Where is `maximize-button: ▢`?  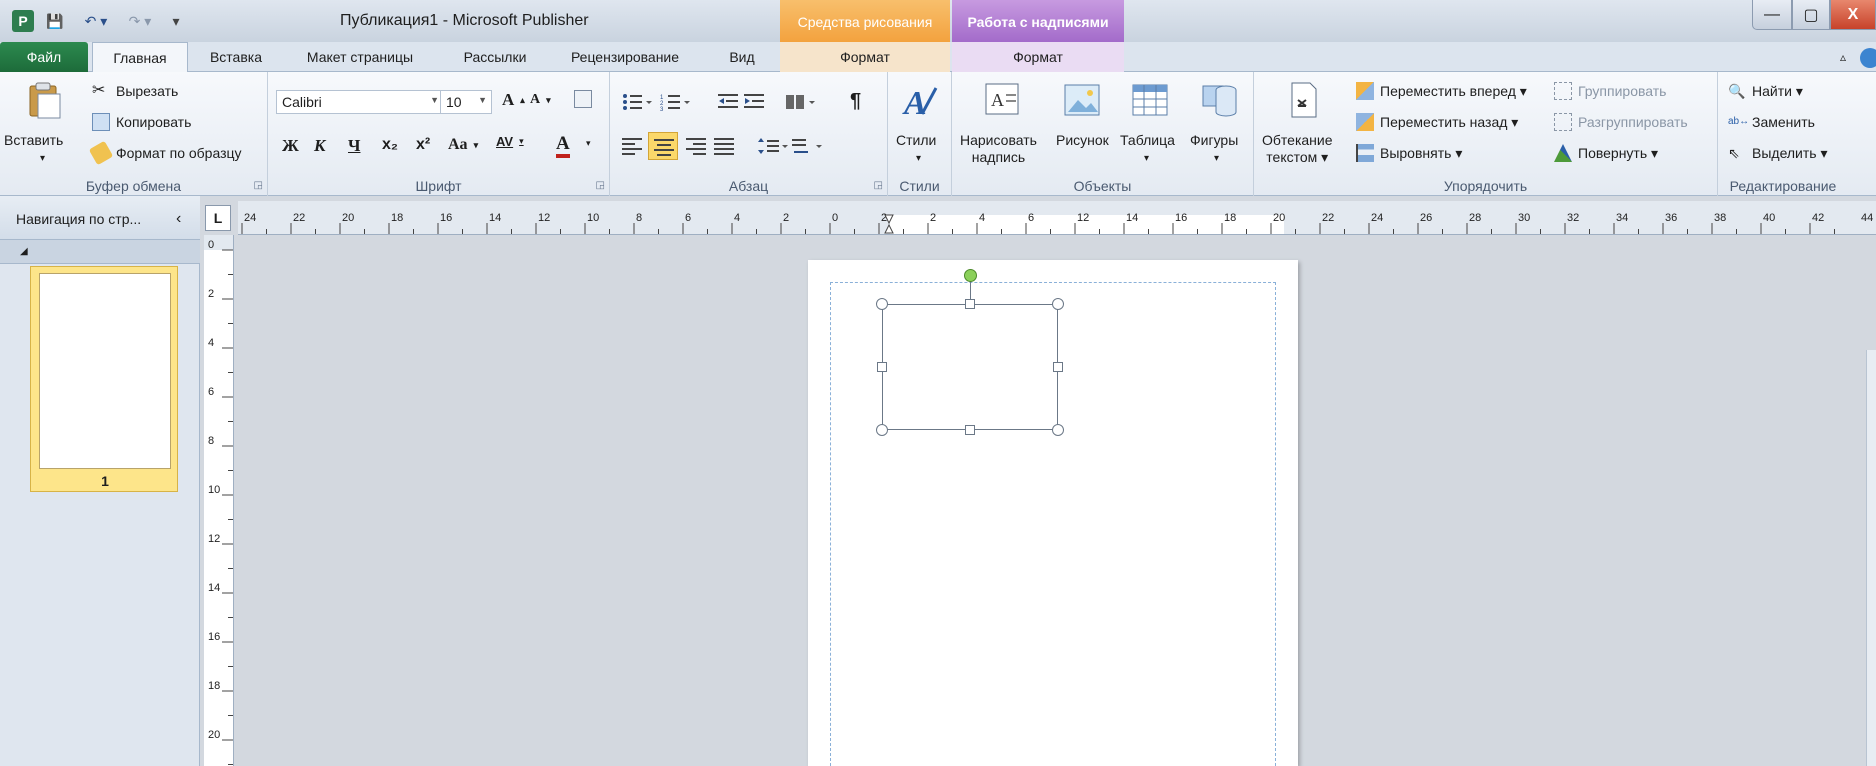
maximize-button: ▢ is located at coordinates (1811, 15).